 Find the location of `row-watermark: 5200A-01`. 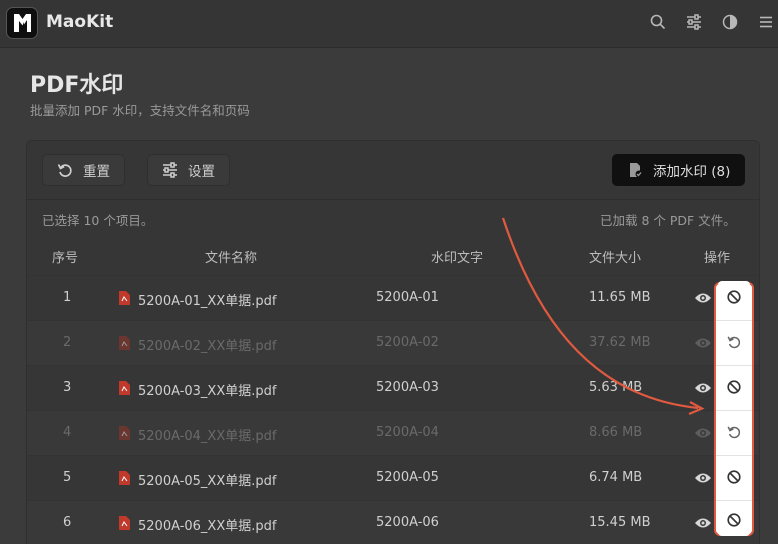

row-watermark: 5200A-01 is located at coordinates (407, 297).